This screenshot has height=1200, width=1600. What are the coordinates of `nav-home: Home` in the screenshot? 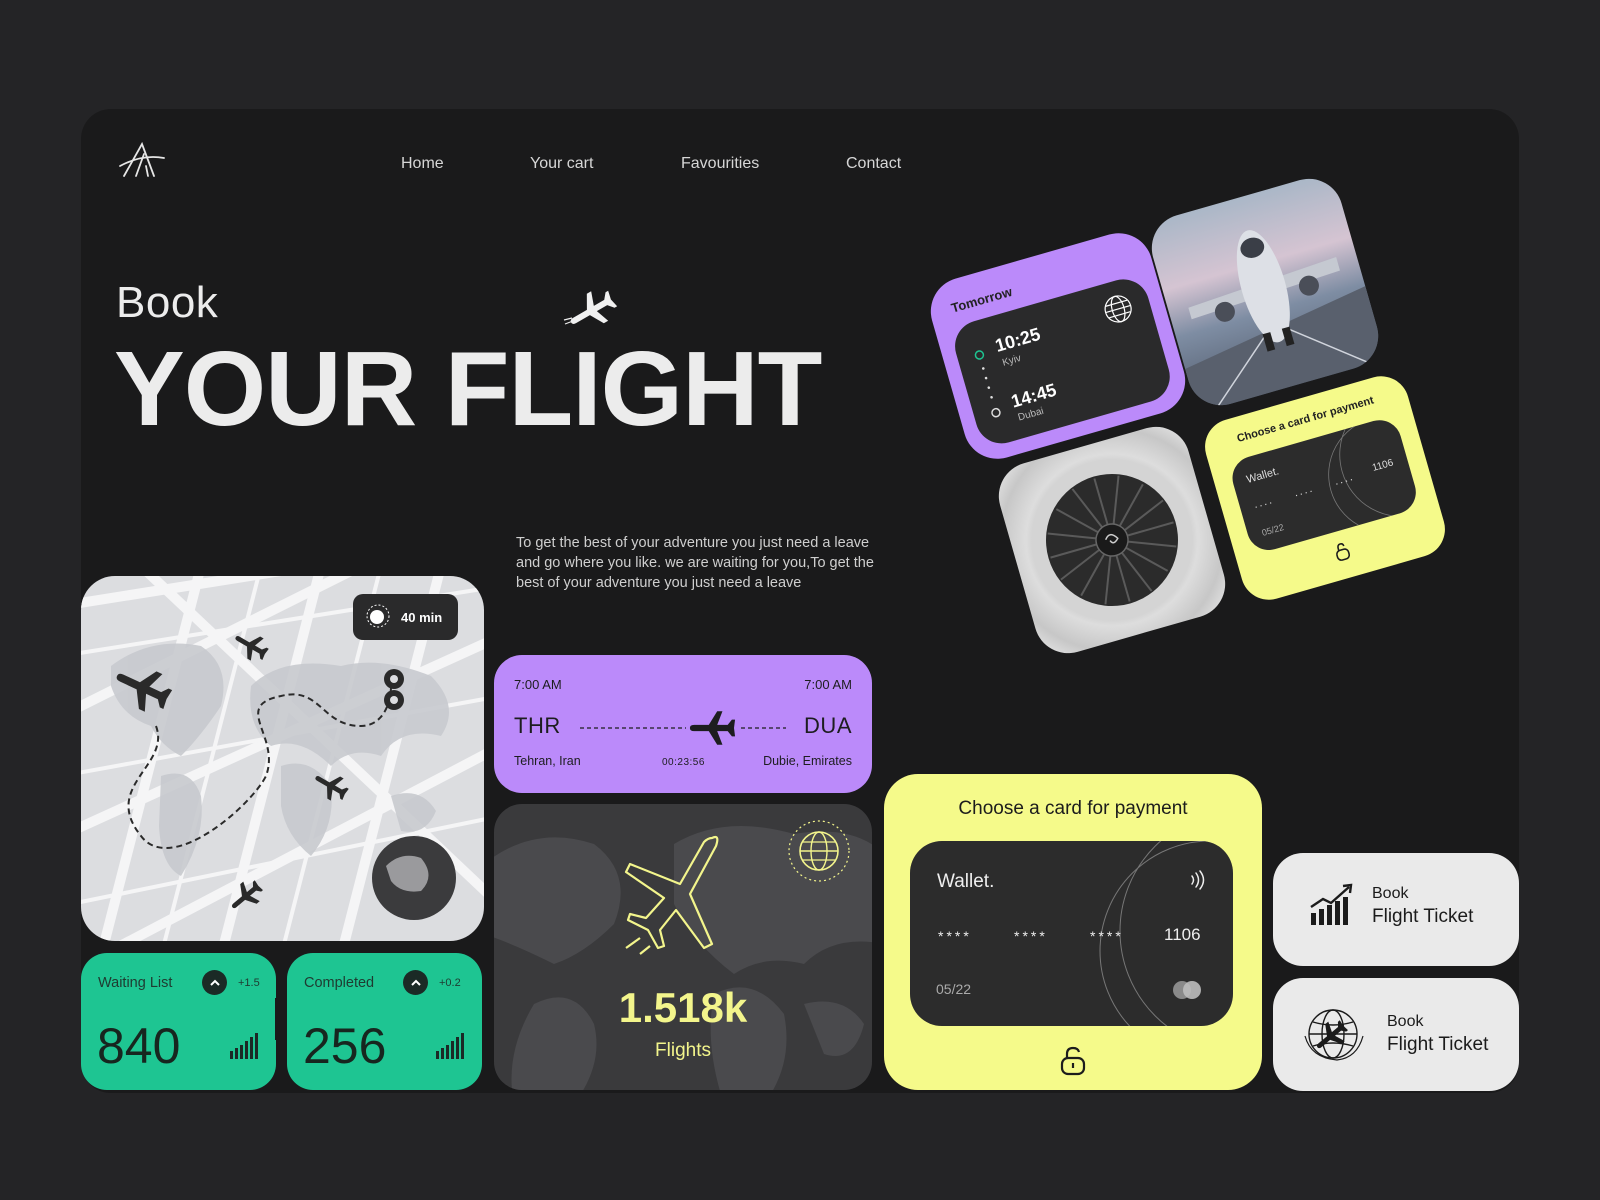 It's located at (422, 164).